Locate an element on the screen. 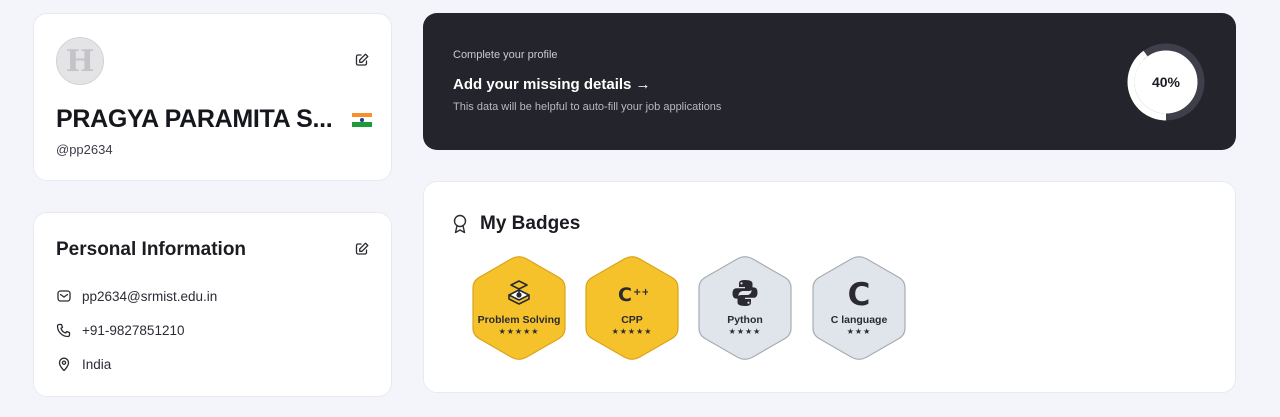 Image resolution: width=1280 pixels, height=417 pixels. badges-header: My Badges is located at coordinates (516, 224).